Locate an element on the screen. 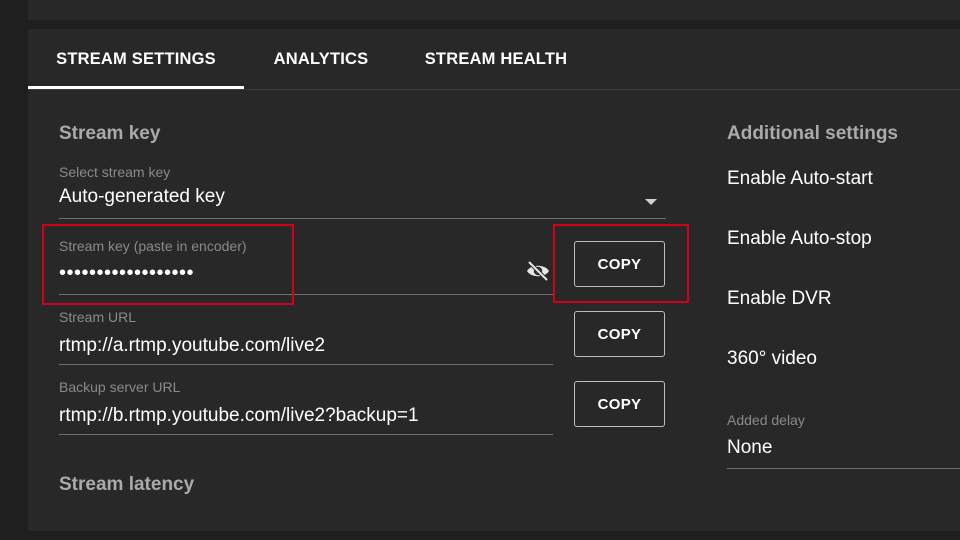  eye-off-icon is located at coordinates (538, 271).